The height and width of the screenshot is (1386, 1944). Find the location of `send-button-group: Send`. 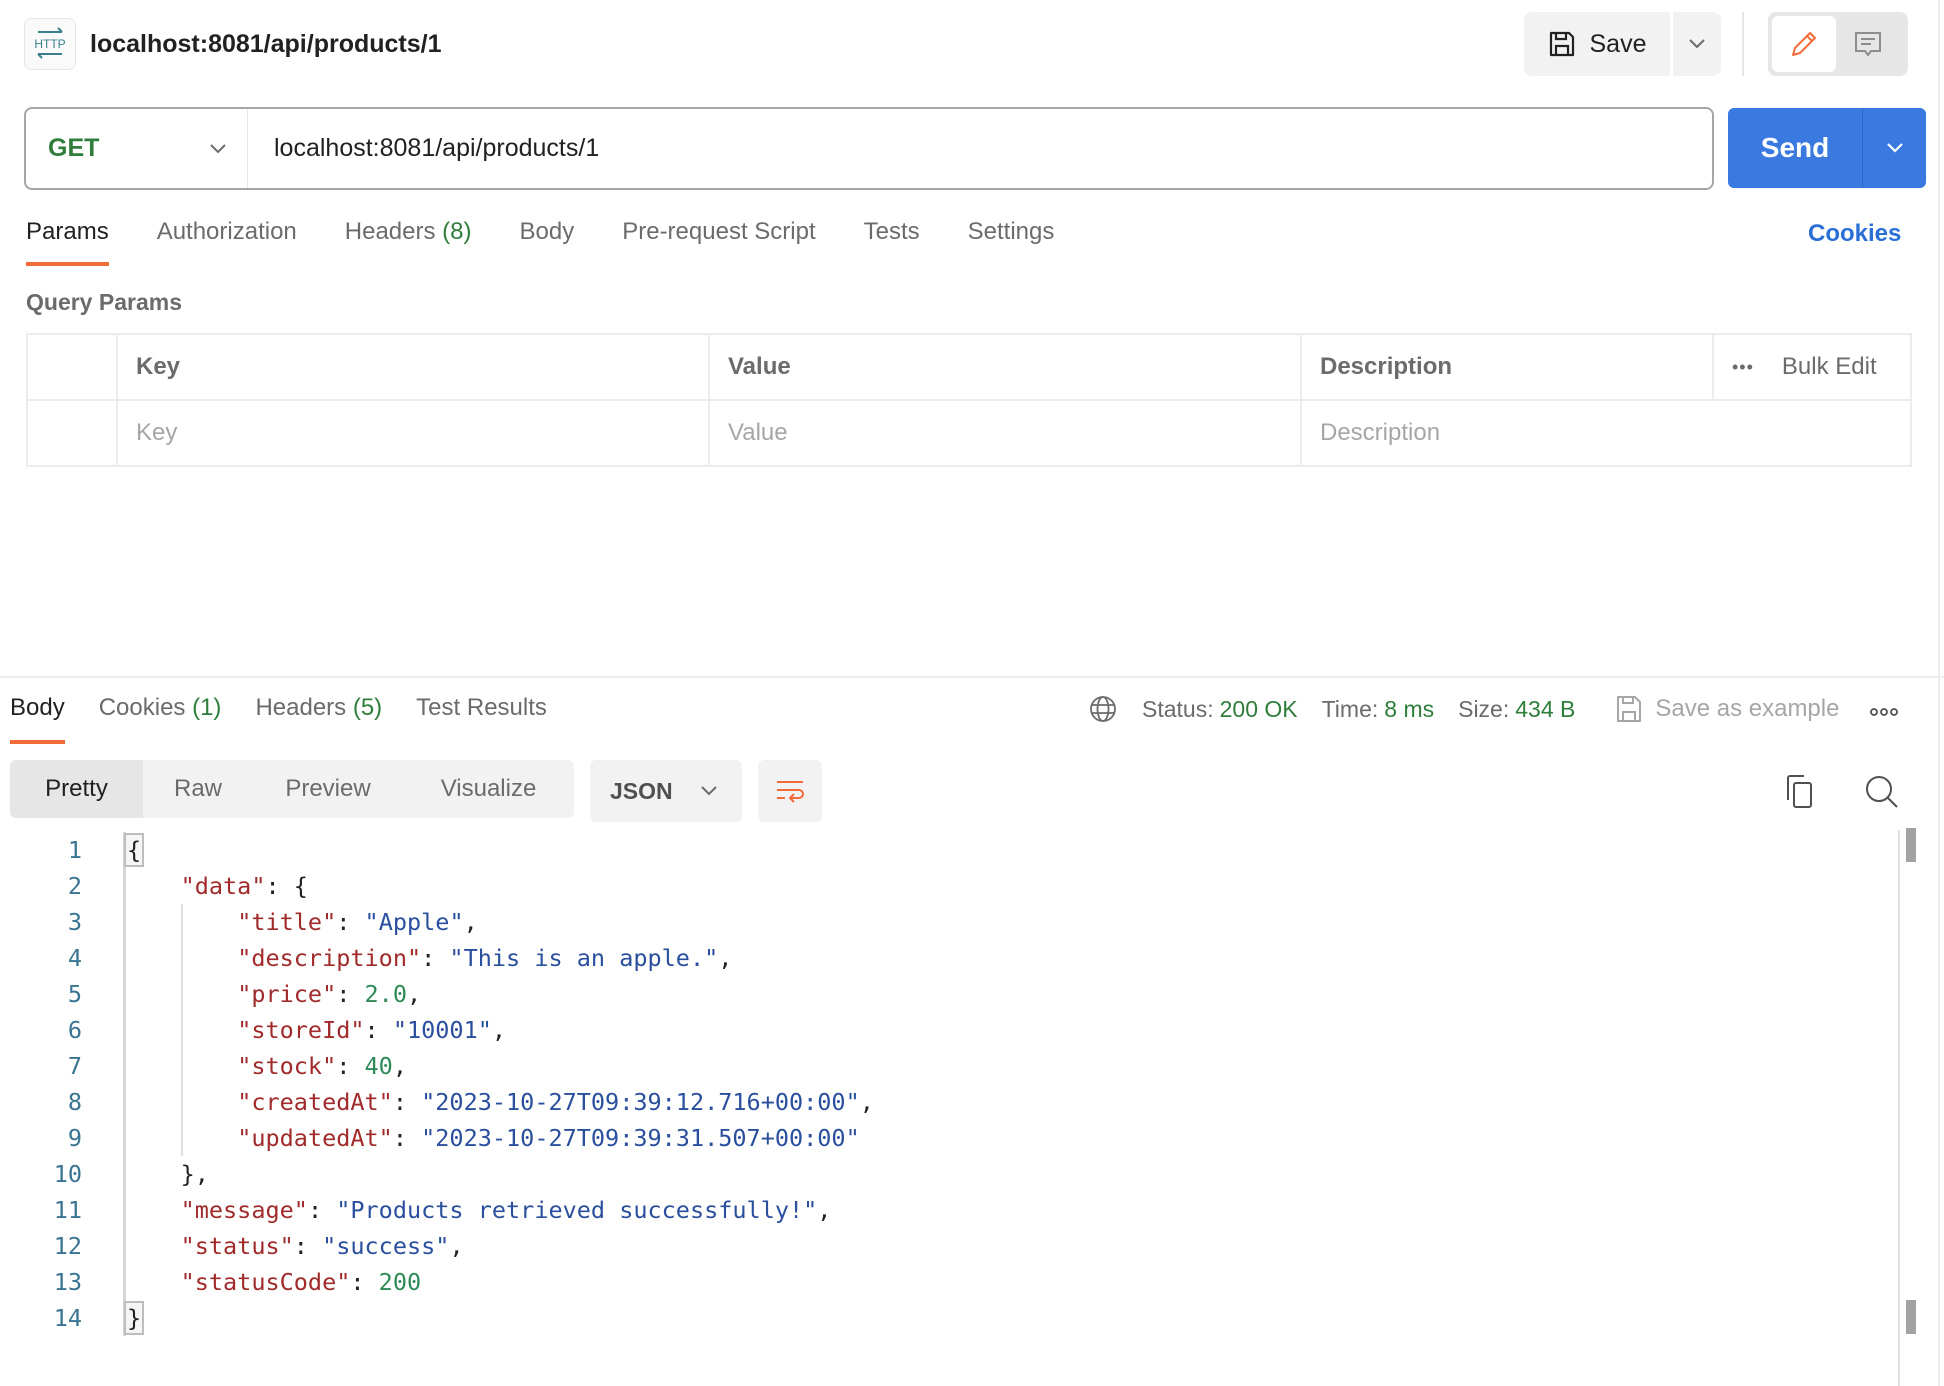

send-button-group: Send is located at coordinates (1827, 148).